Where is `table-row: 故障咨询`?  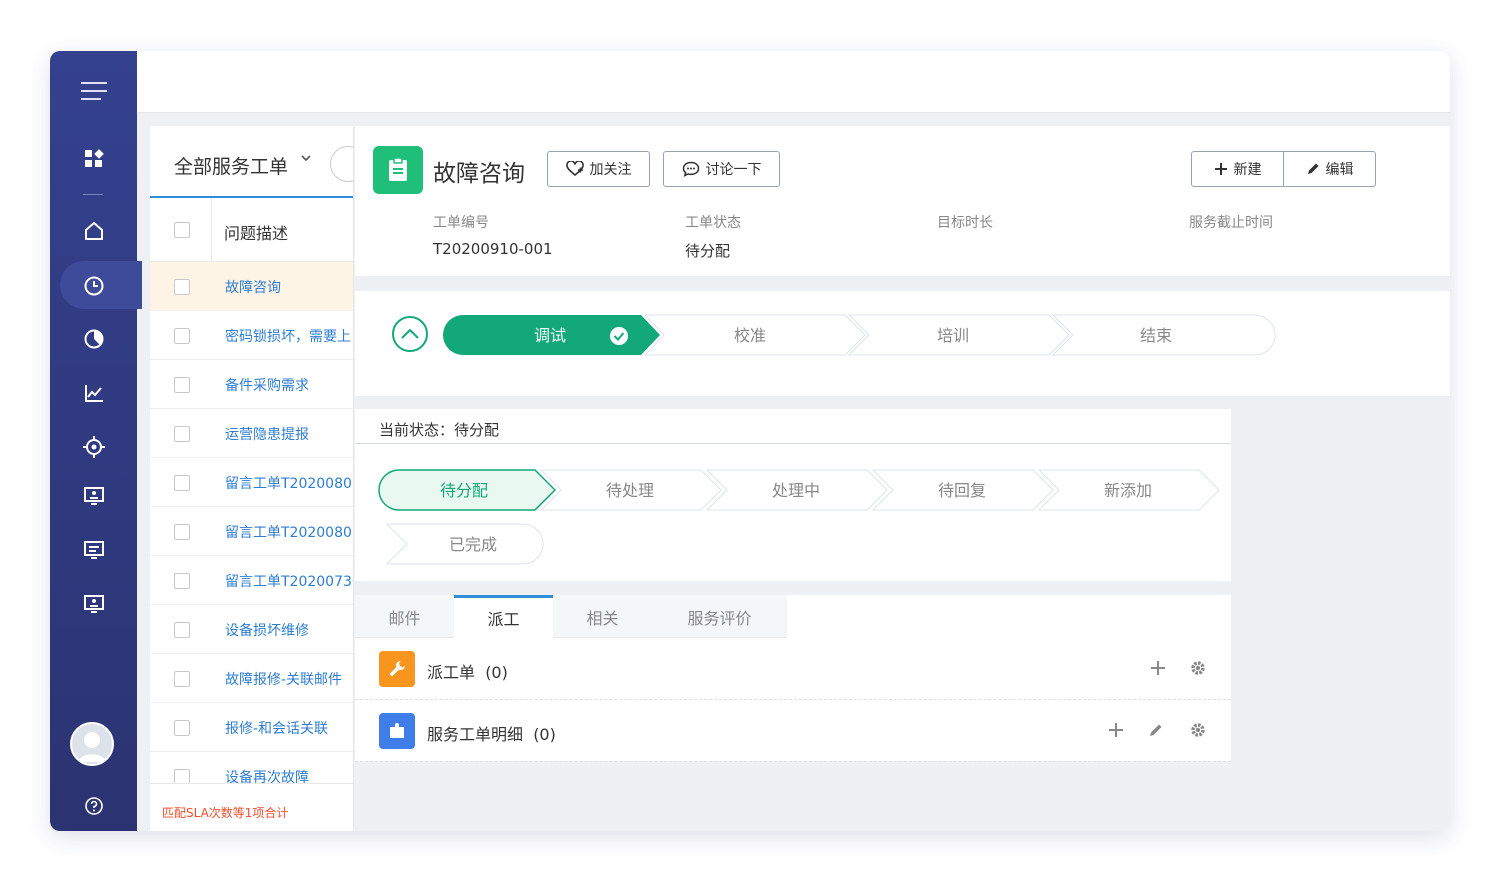 table-row: 故障咨询 is located at coordinates (251, 286).